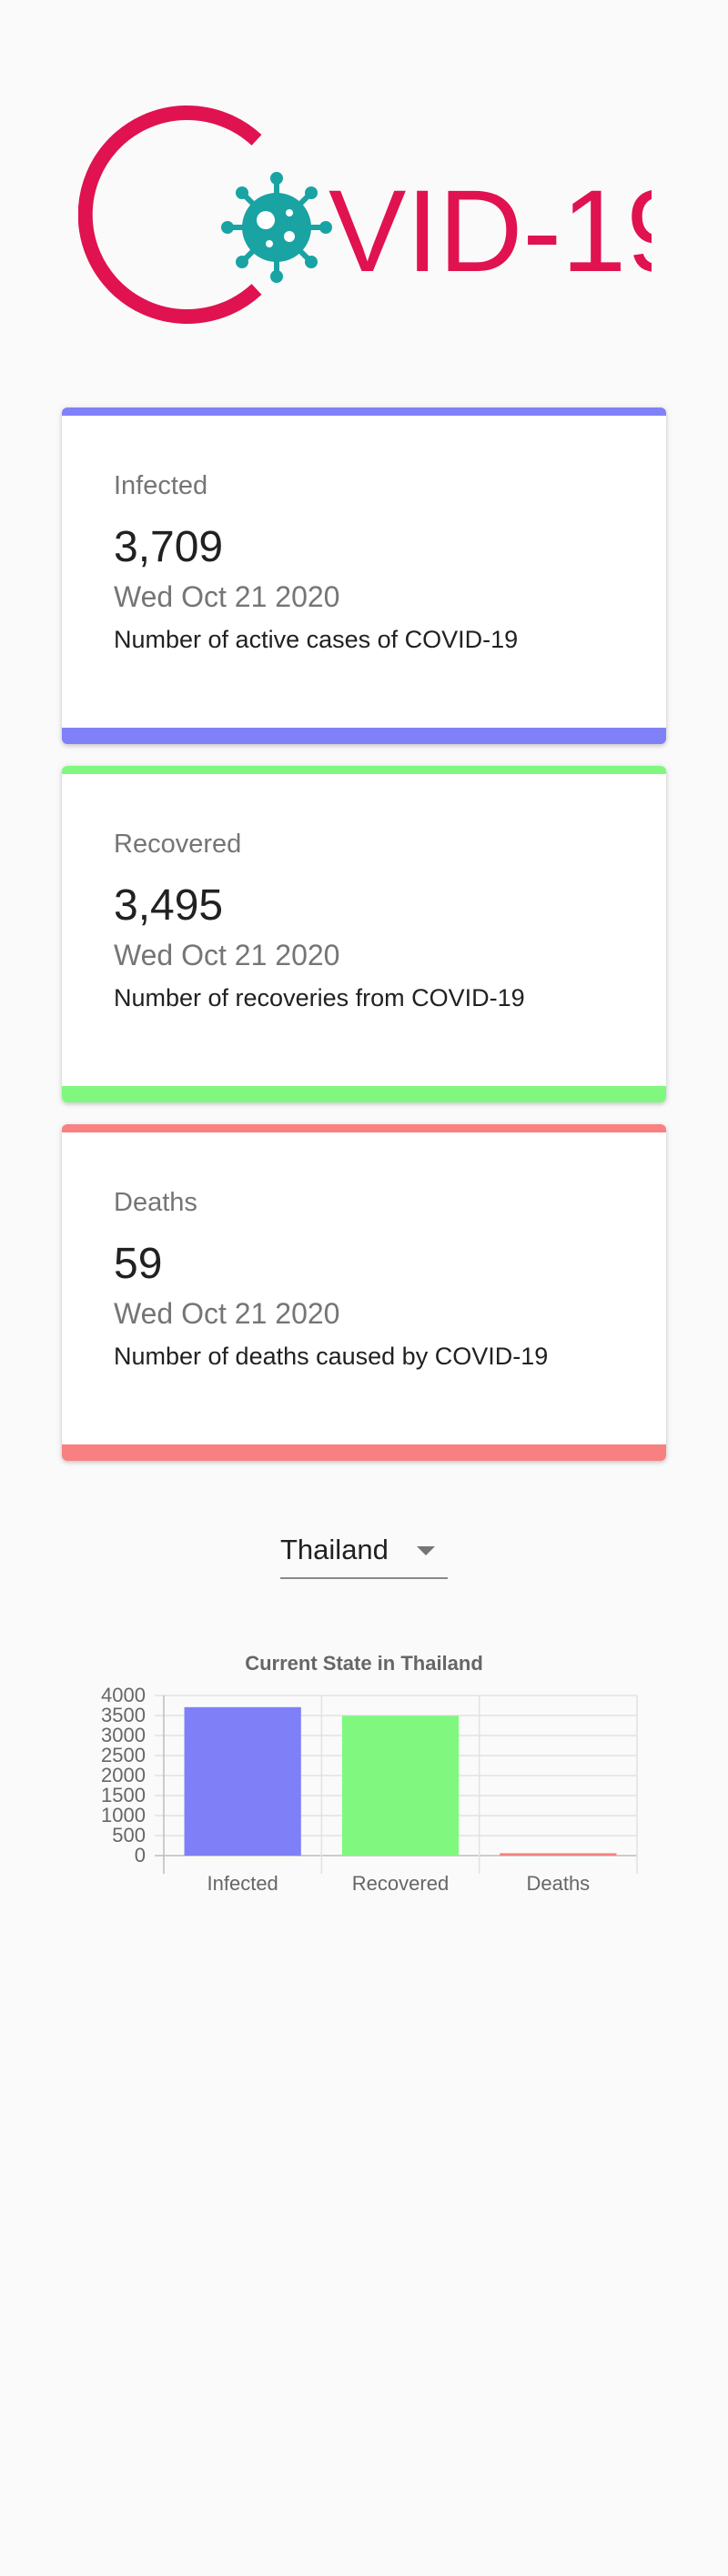 The height and width of the screenshot is (2576, 728). What do you see at coordinates (332, 1356) in the screenshot?
I see `card-description: Number of deaths caused by COVID-19` at bounding box center [332, 1356].